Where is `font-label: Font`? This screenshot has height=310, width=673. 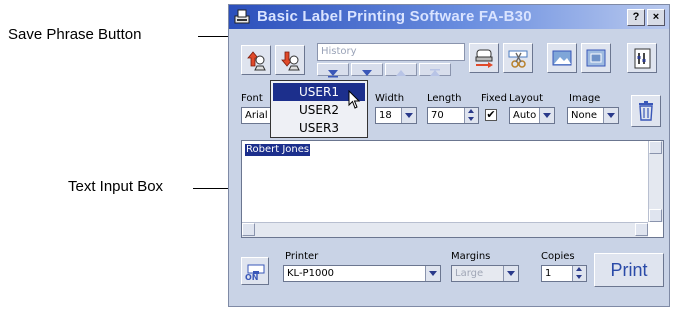 font-label: Font is located at coordinates (252, 98).